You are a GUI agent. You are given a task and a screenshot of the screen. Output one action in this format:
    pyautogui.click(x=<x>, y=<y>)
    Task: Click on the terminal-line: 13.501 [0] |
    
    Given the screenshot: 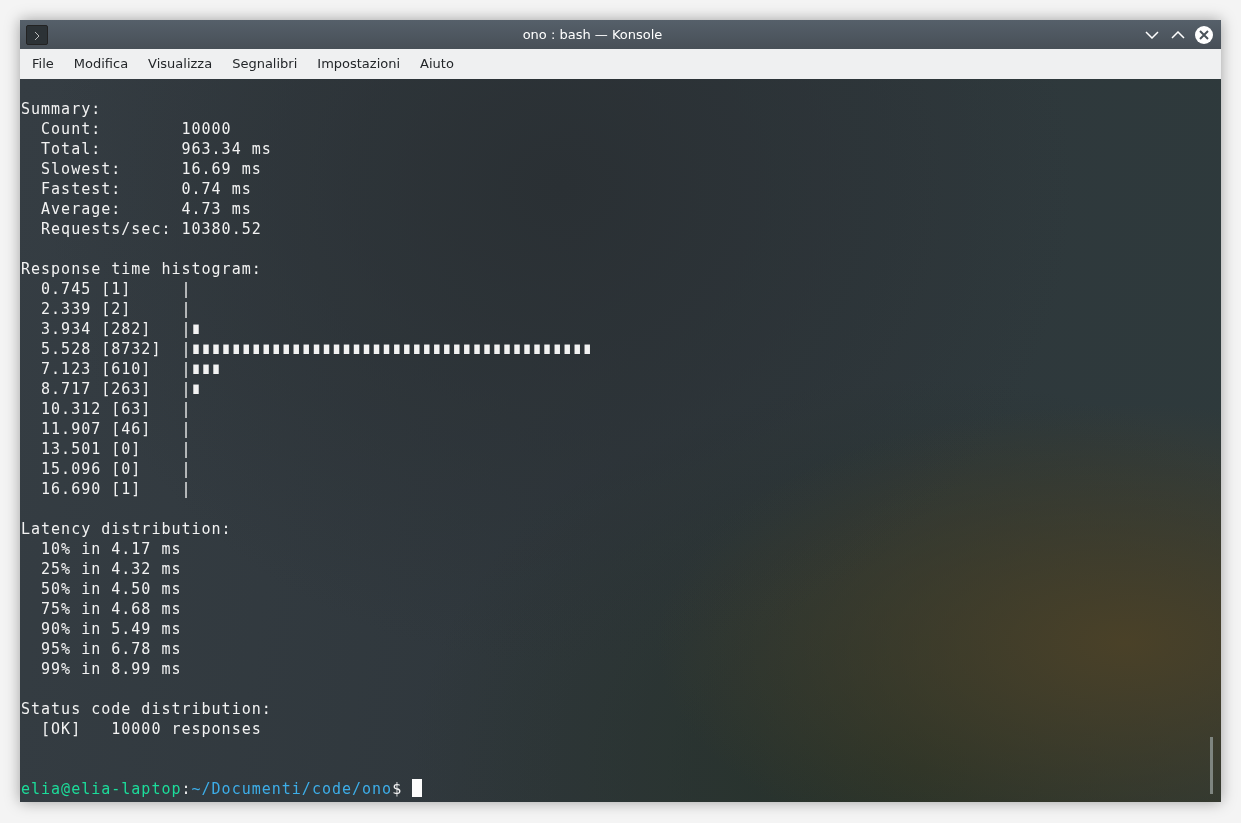 What is the action you would take?
    pyautogui.click(x=116, y=449)
    